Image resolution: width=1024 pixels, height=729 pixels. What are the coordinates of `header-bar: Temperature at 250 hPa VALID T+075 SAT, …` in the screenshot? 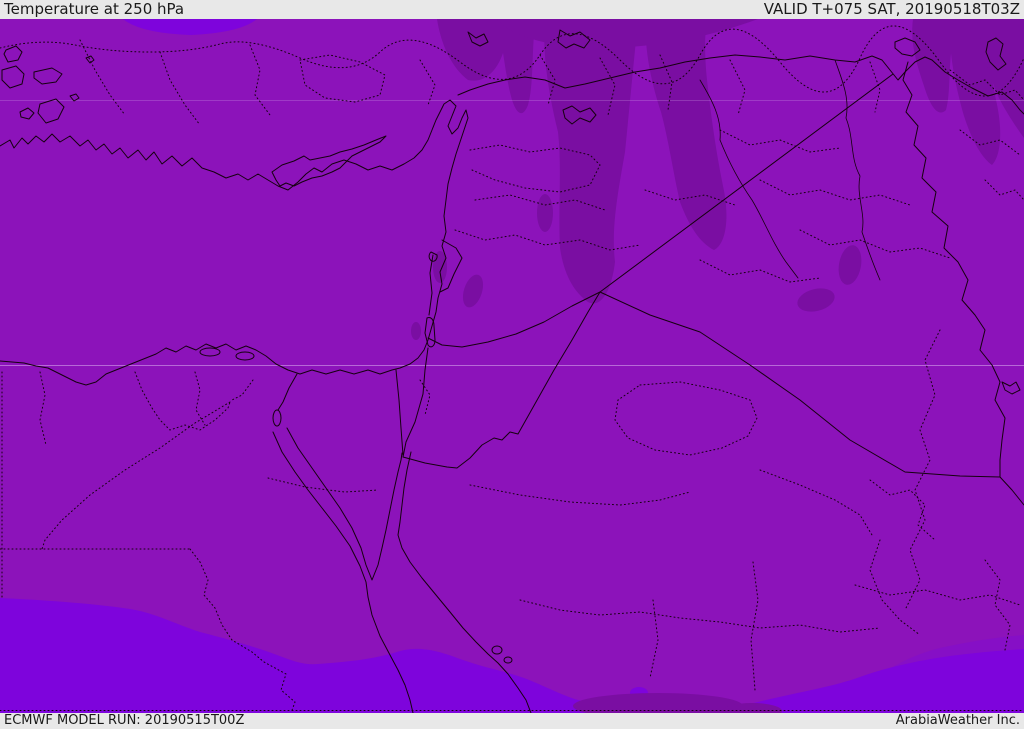 It's located at (512, 9).